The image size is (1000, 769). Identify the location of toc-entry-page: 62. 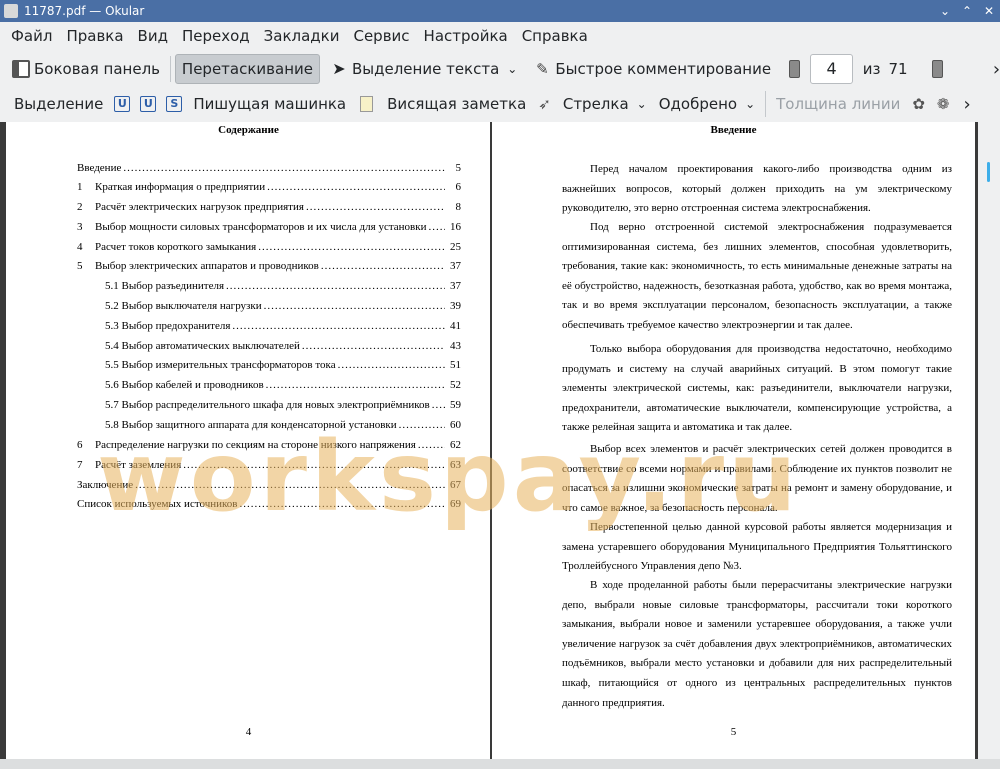
(455, 445).